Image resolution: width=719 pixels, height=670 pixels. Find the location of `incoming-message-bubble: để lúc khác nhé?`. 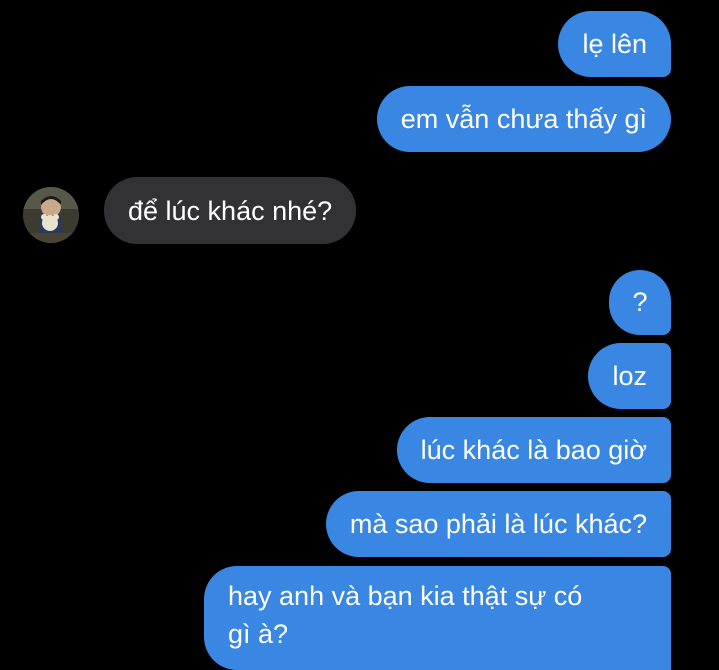

incoming-message-bubble: để lúc khác nhé? is located at coordinates (230, 210).